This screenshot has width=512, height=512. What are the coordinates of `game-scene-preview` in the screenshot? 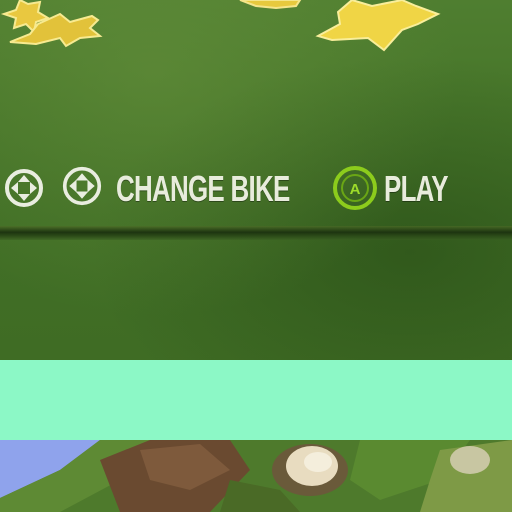 It's located at (256, 476).